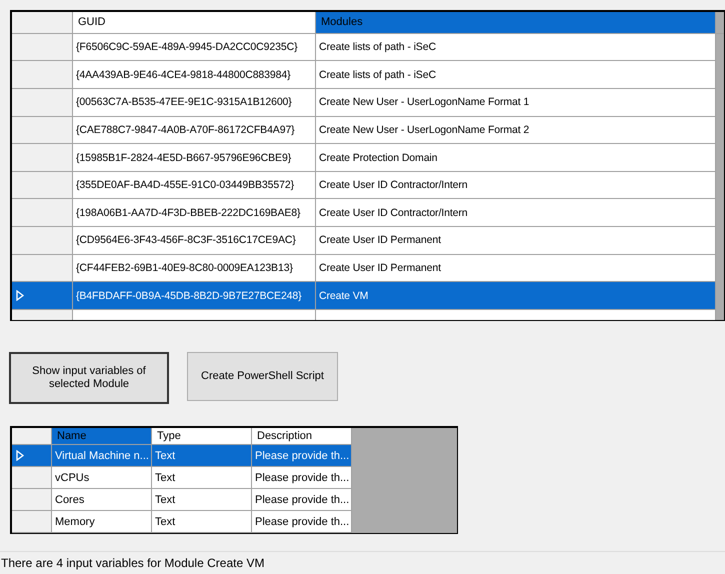 This screenshot has width=725, height=574. What do you see at coordinates (516, 130) in the screenshot?
I see `table-cell: Create New User - UserLogonName Format 2` at bounding box center [516, 130].